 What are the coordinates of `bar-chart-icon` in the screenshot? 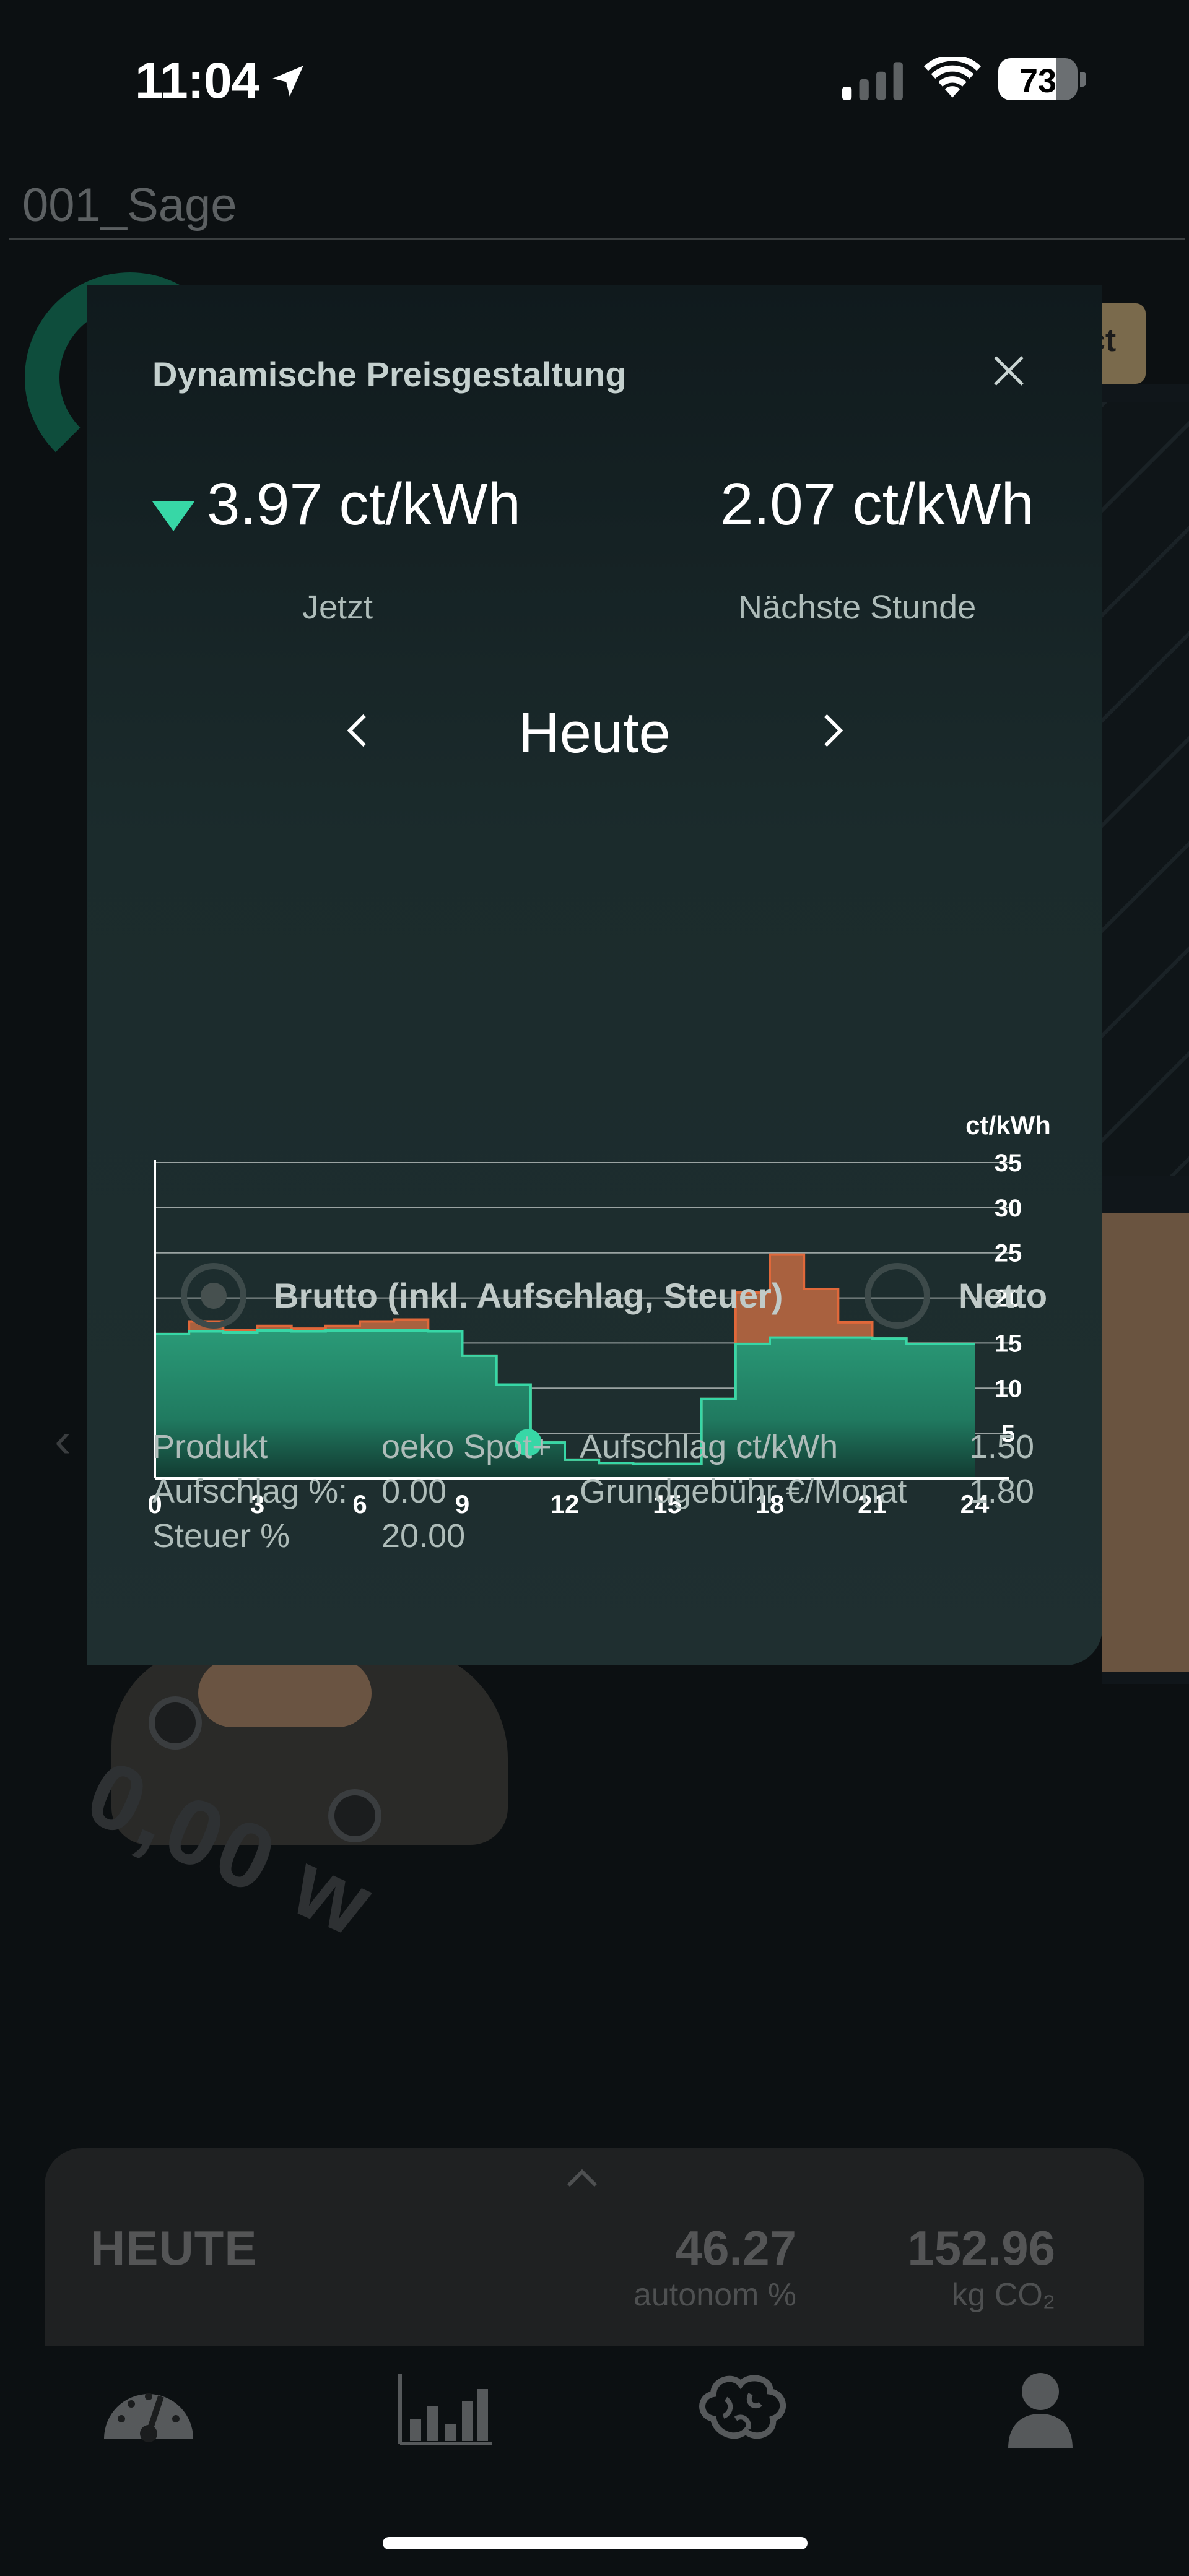 It's located at (445, 2409).